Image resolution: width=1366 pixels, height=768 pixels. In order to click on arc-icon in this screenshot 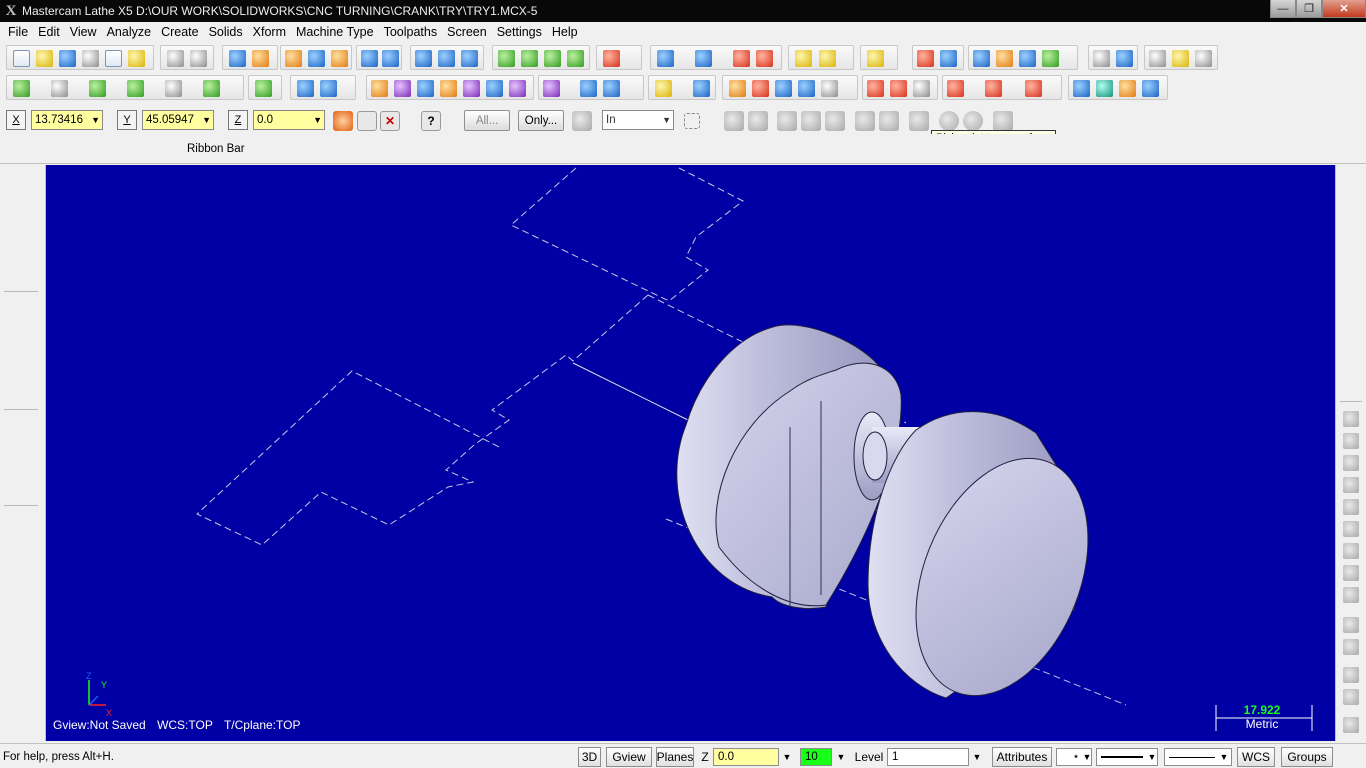, I will do `click(783, 88)`.